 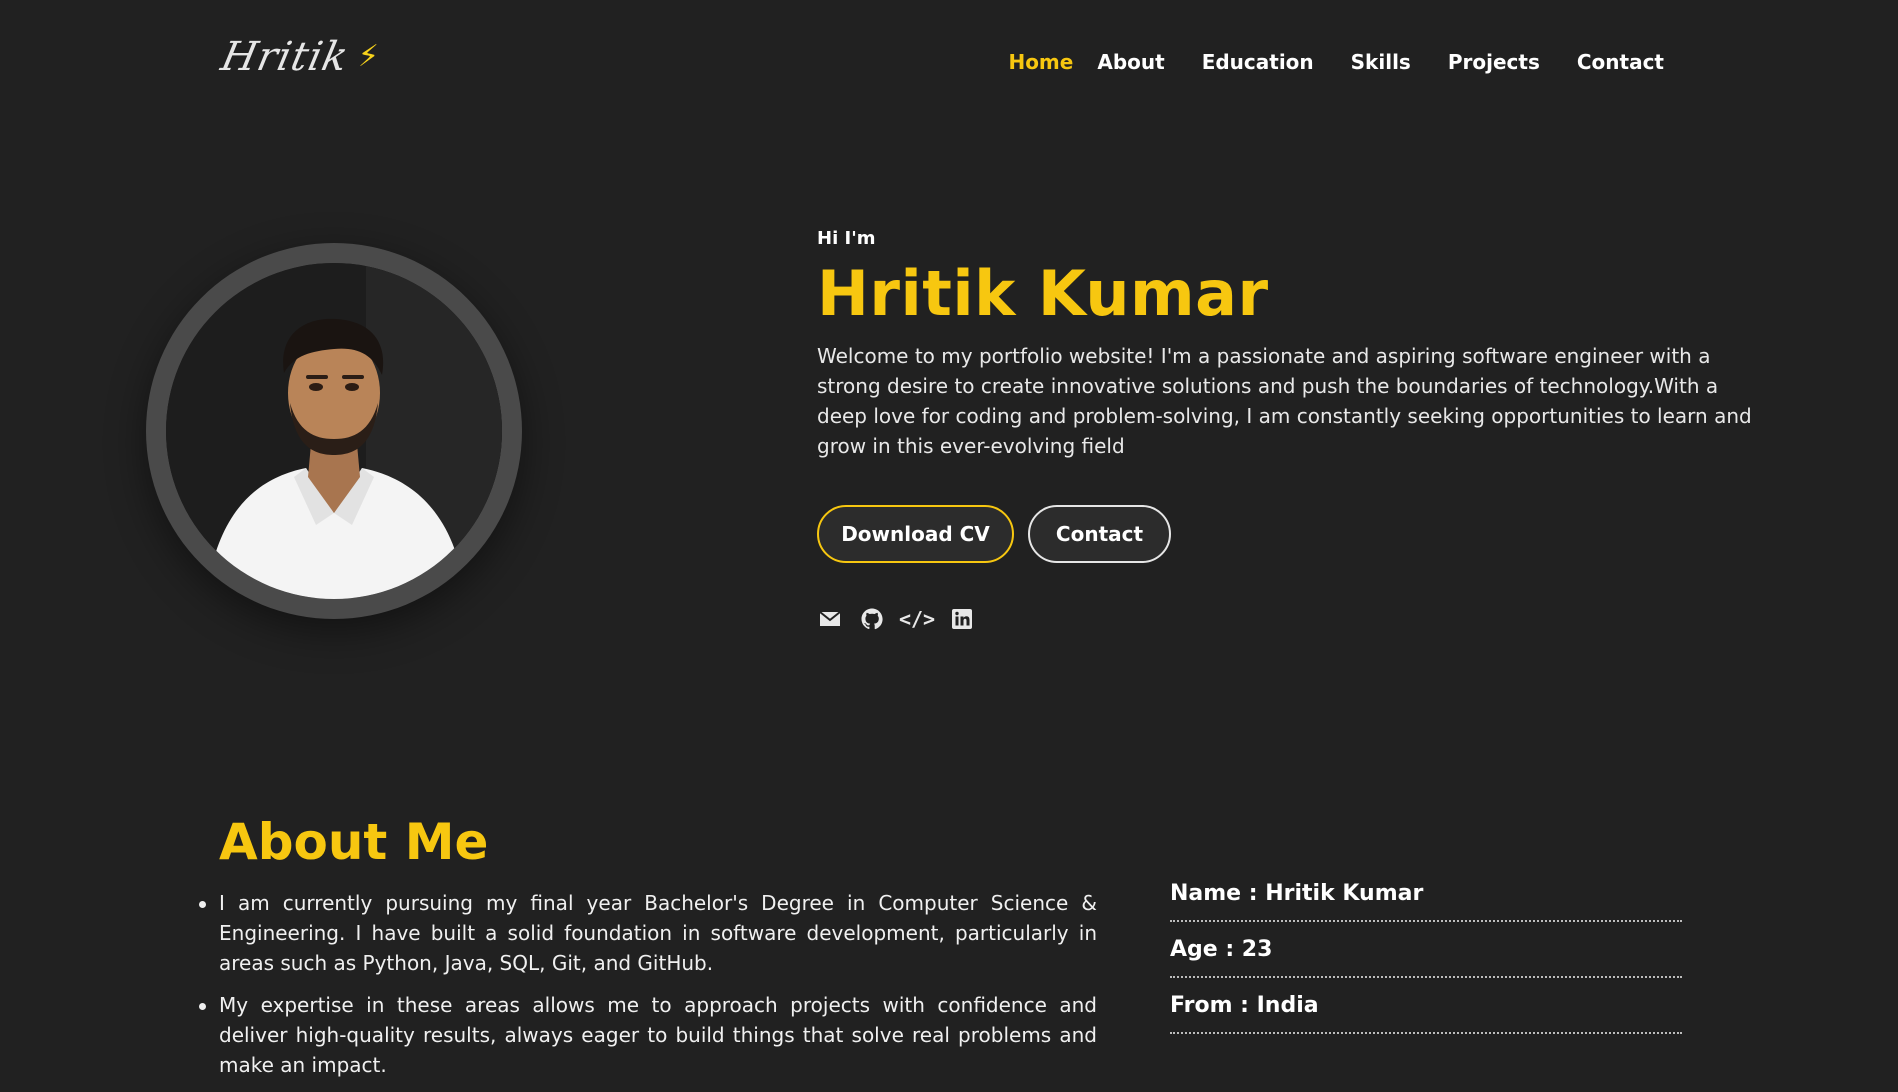 What do you see at coordinates (962, 619) in the screenshot?
I see `linkedin-icon` at bounding box center [962, 619].